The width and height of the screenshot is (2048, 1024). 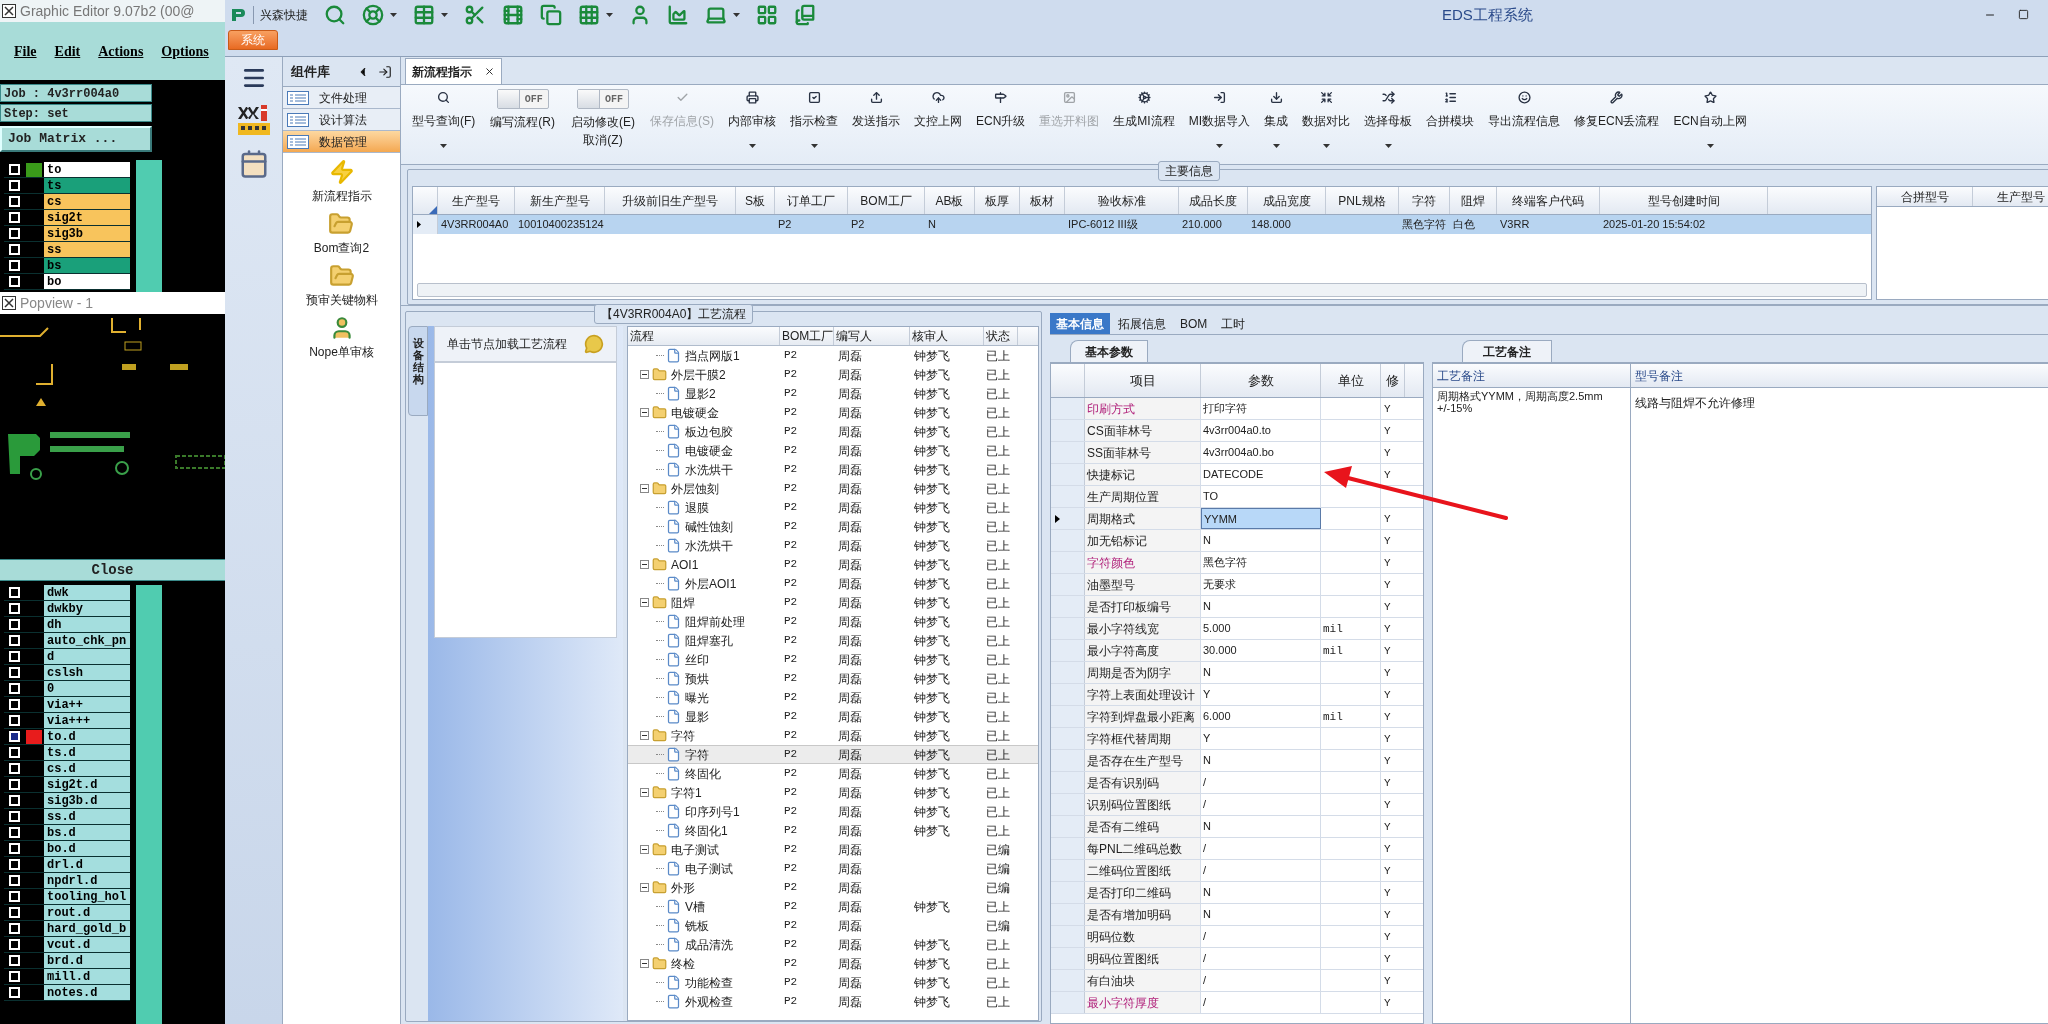 What do you see at coordinates (1710, 116) in the screenshot?
I see `toolbar-button: ECN自动上网` at bounding box center [1710, 116].